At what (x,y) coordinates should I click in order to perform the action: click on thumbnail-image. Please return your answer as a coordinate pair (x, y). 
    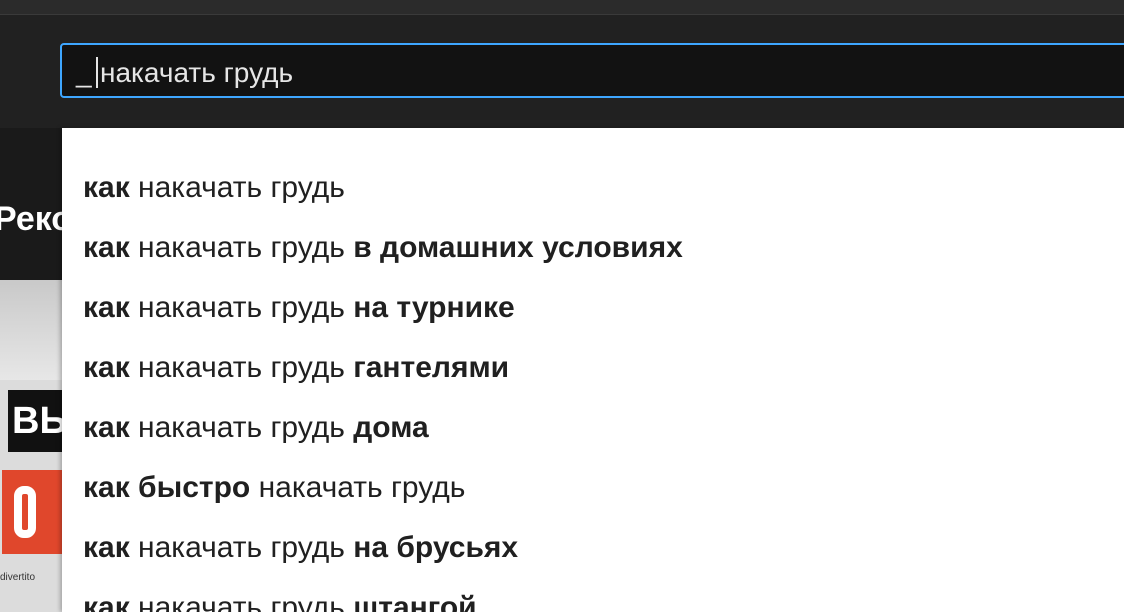
    Looking at the image, I should click on (31, 330).